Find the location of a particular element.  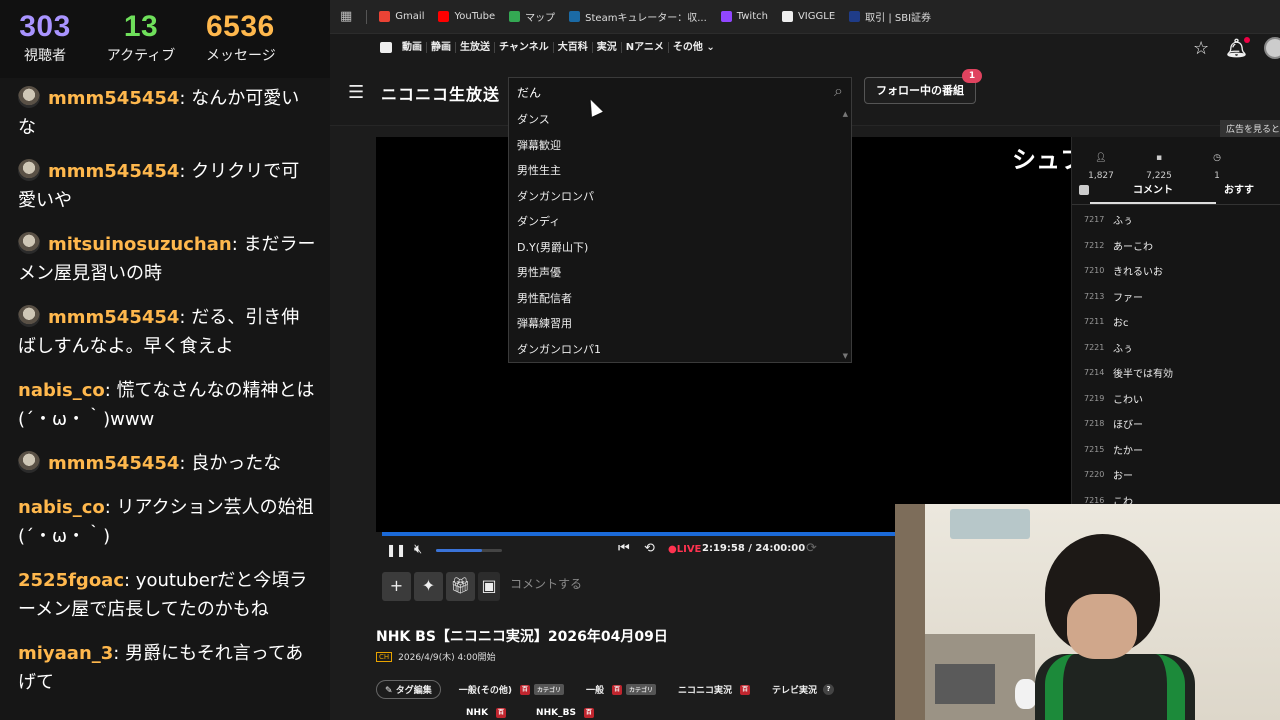

comment-row: 7212 あーこわ is located at coordinates (1176, 246).